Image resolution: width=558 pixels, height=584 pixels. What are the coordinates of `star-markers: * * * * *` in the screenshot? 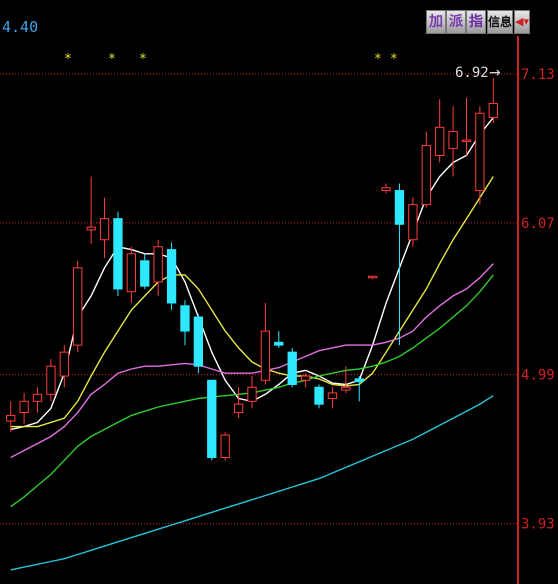 It's located at (231, 59).